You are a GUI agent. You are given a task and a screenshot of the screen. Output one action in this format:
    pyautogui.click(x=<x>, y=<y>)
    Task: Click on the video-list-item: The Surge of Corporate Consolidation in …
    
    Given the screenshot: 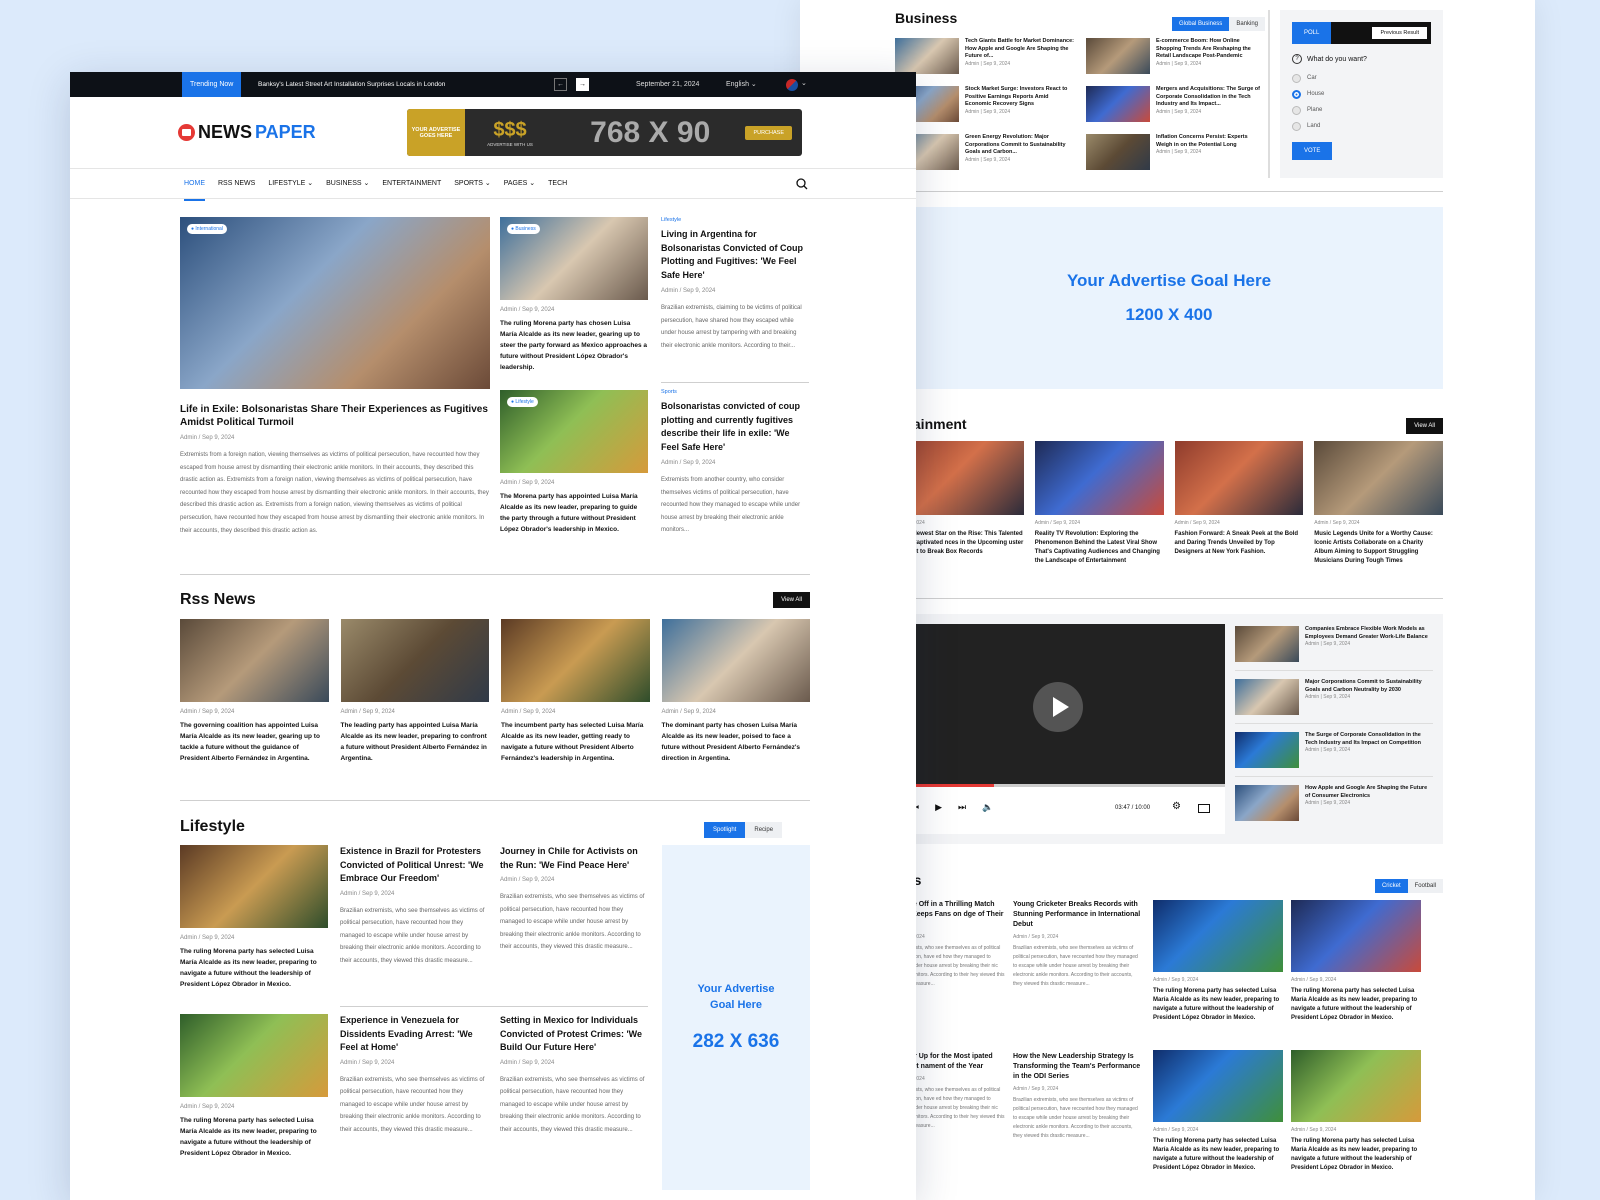 What is the action you would take?
    pyautogui.click(x=1334, y=750)
    